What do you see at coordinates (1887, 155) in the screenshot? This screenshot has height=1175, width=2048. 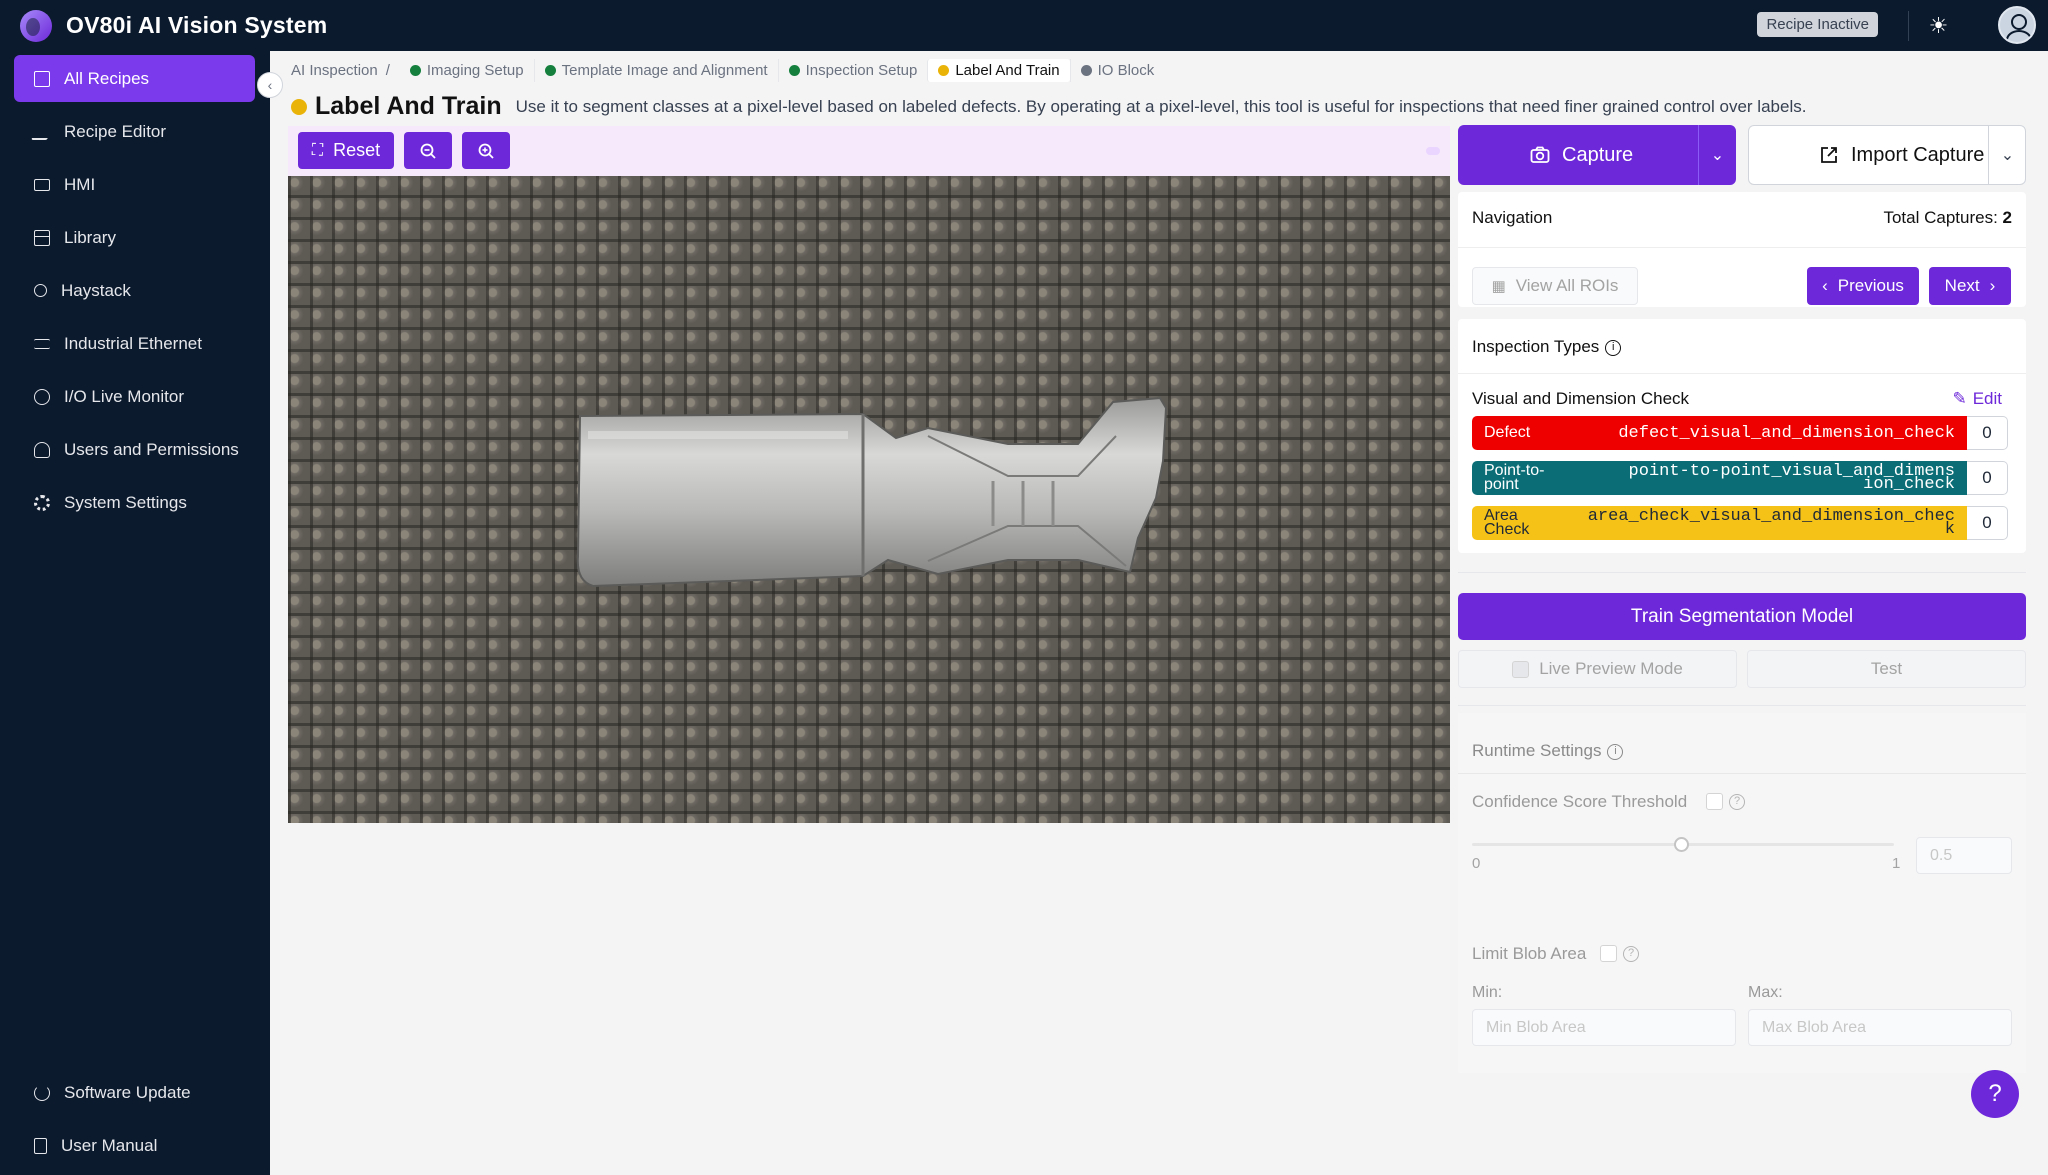 I see `import-capture-button: Import Capture` at bounding box center [1887, 155].